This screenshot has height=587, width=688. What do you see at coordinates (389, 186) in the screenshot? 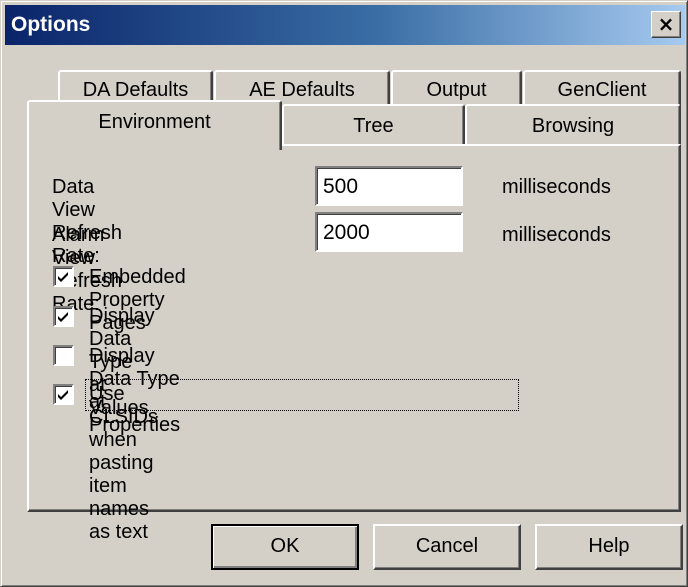
I see `data-view-rate-input: 500` at bounding box center [389, 186].